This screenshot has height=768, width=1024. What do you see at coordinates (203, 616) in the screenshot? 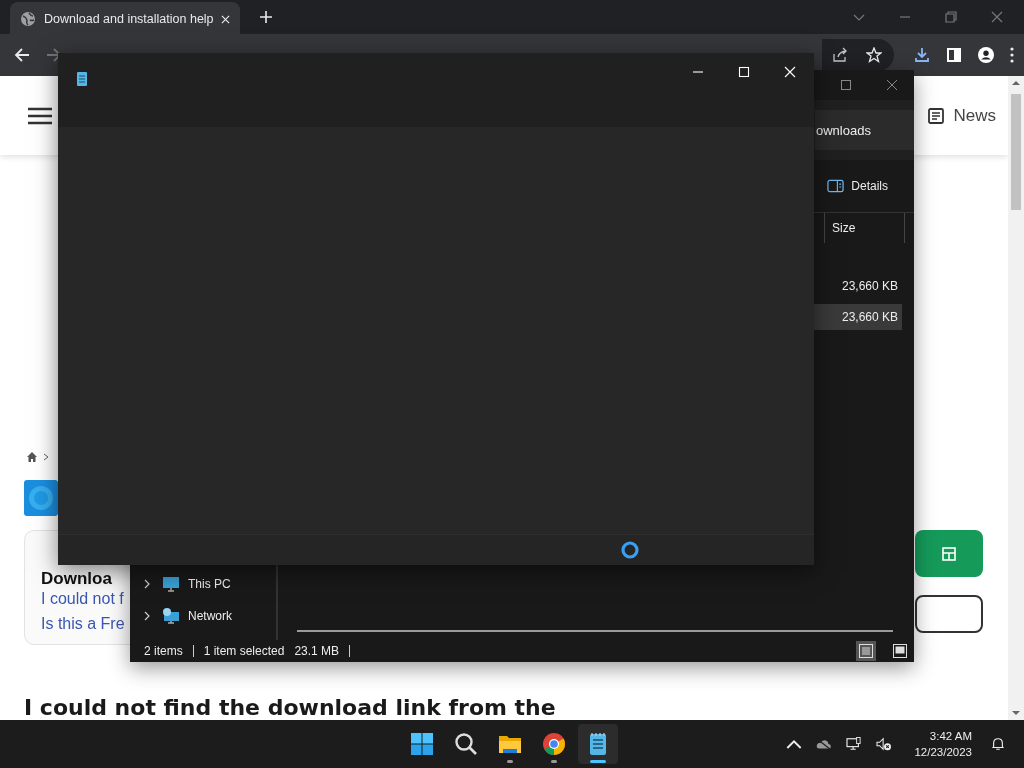
I see `nav-item: Network` at bounding box center [203, 616].